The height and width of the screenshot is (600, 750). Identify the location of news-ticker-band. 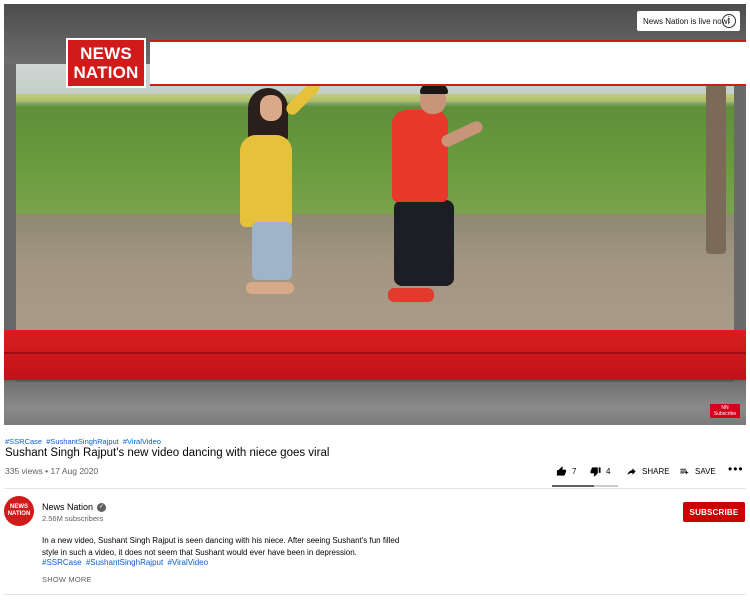
(375, 355).